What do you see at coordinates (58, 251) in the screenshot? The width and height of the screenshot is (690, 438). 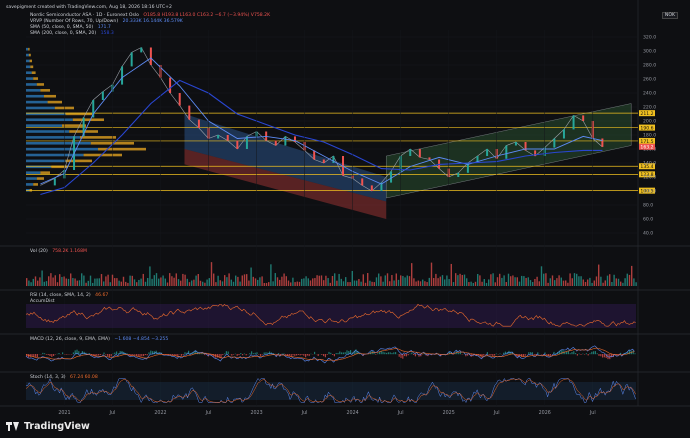 I see `volume-legend: Vol (20) 758.2K 1.168M` at bounding box center [58, 251].